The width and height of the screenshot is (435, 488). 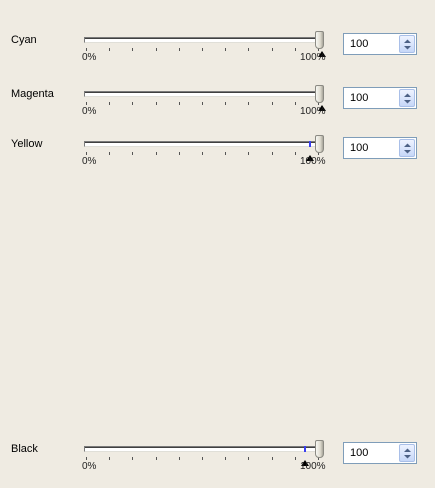 I want to click on black-slider: 0% 100%, so click(x=209, y=457).